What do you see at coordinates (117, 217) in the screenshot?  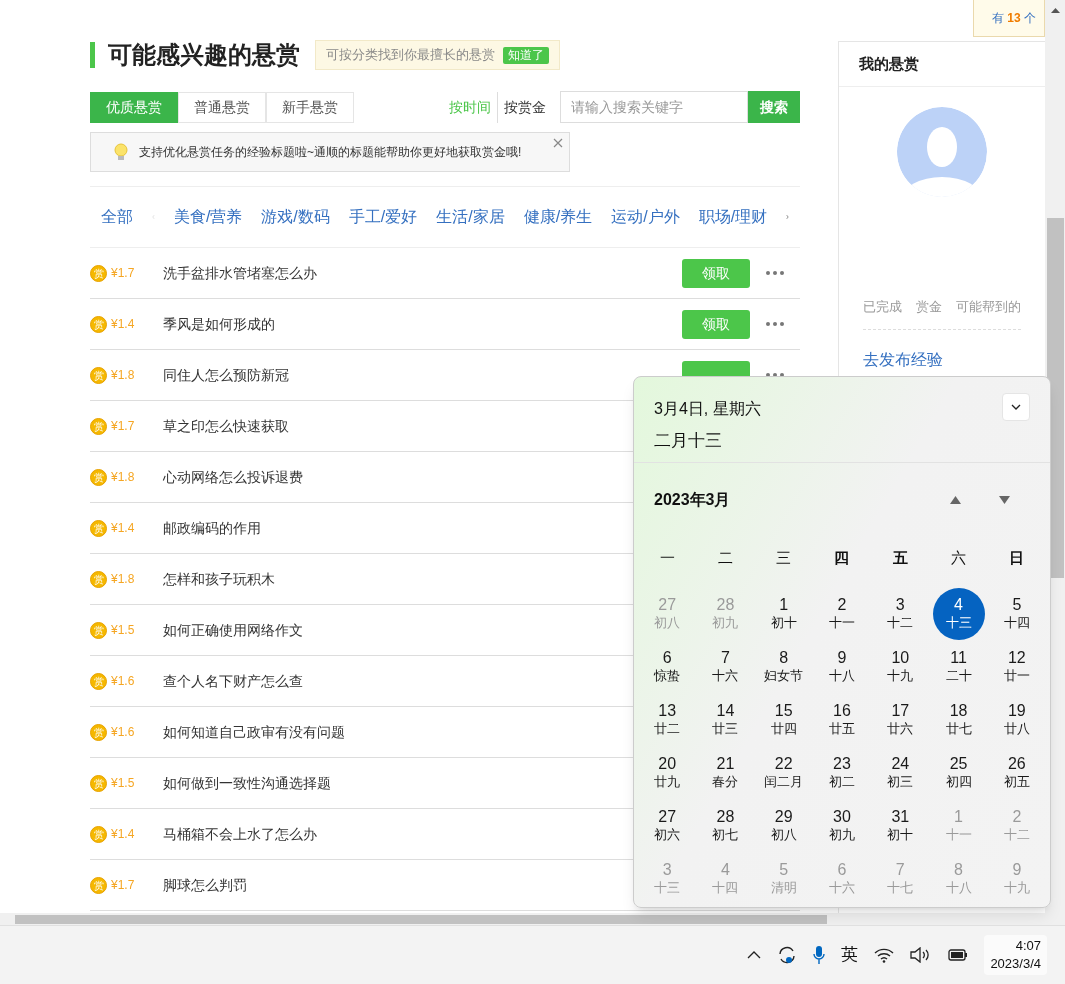 I see `category-link: 全部` at bounding box center [117, 217].